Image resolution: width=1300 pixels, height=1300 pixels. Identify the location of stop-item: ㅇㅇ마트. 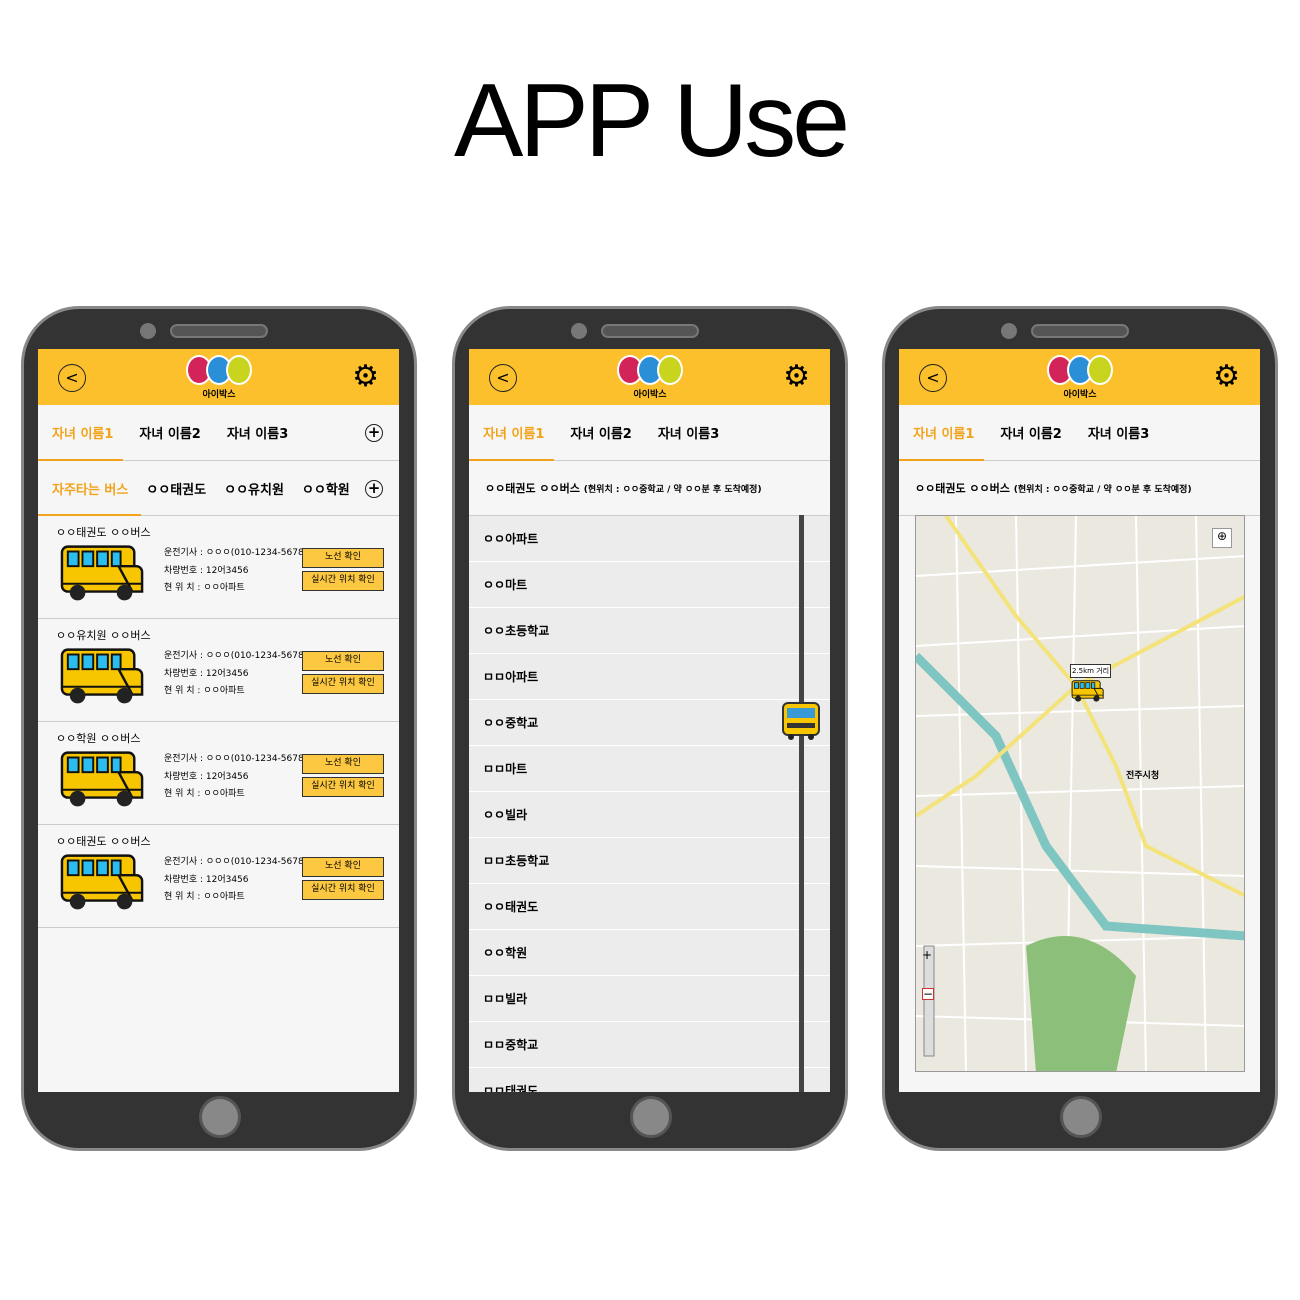
(649, 585).